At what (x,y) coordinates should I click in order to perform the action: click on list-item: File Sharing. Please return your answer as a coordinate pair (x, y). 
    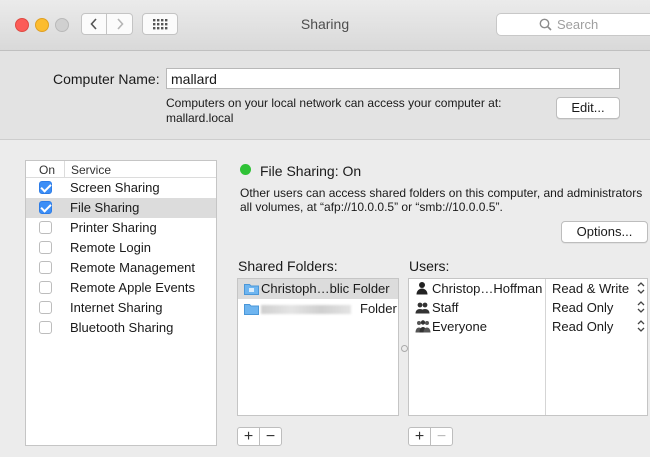
    Looking at the image, I should click on (121, 208).